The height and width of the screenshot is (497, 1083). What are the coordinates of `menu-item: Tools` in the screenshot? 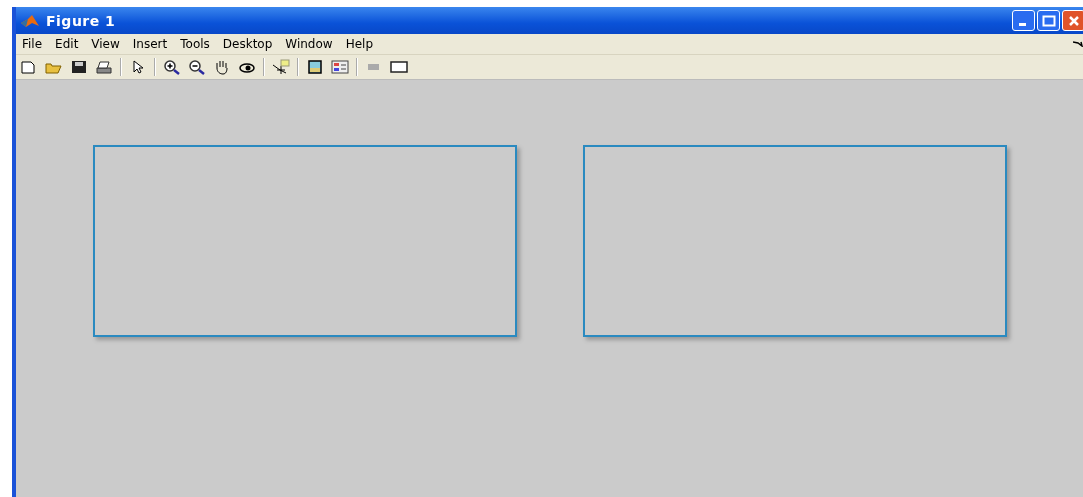 It's located at (197, 44).